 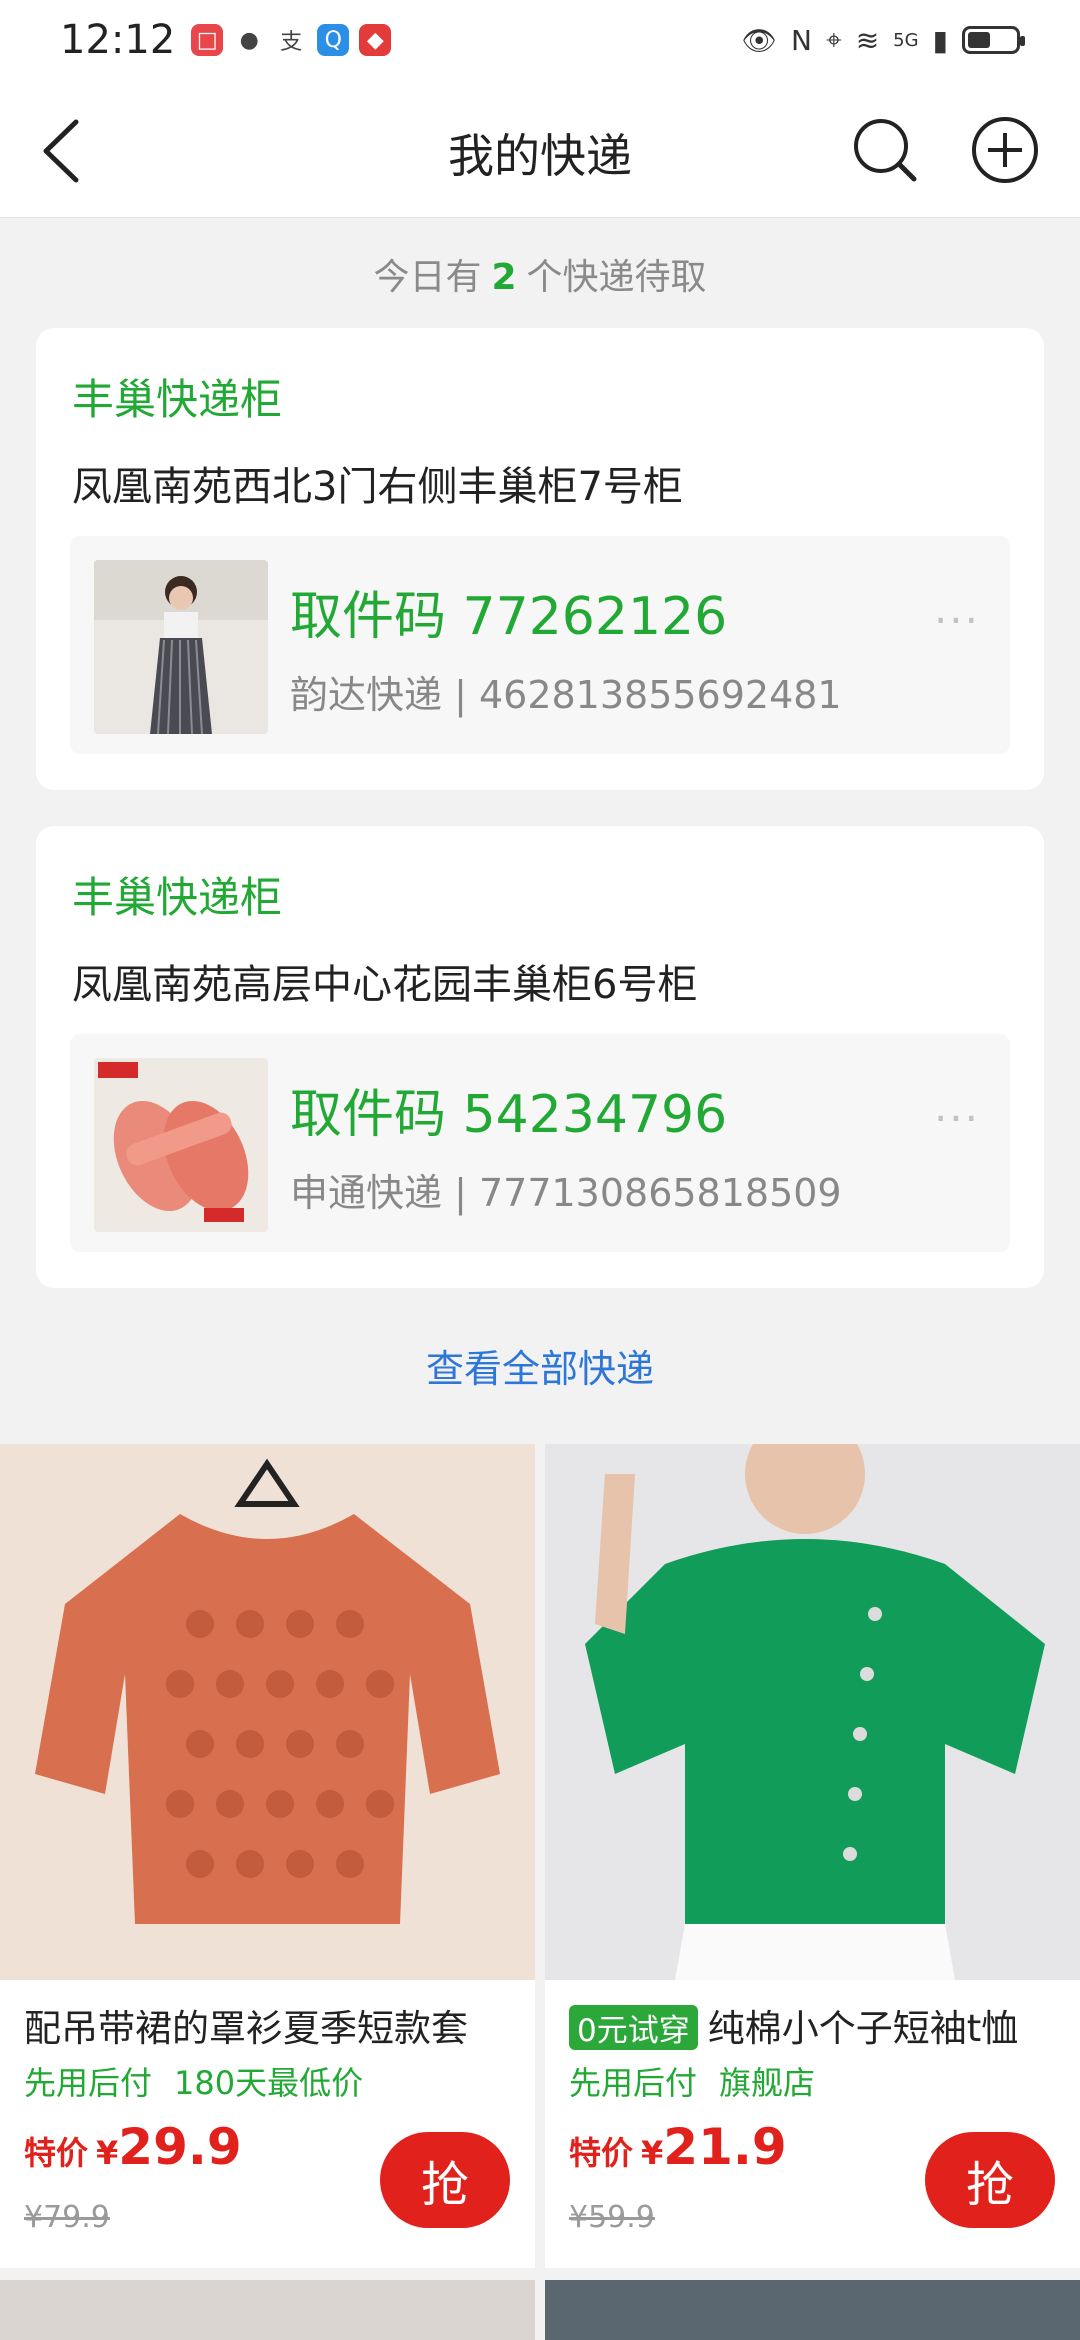 I want to click on search-app-icon: Q, so click(x=333, y=40).